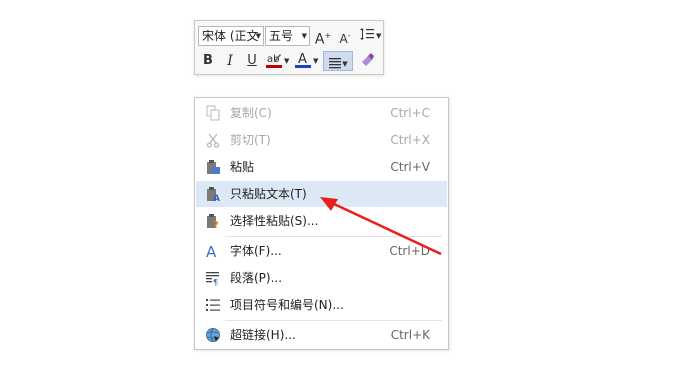 Image resolution: width=686 pixels, height=375 pixels. What do you see at coordinates (381, 226) in the screenshot?
I see `annotation-arrow` at bounding box center [381, 226].